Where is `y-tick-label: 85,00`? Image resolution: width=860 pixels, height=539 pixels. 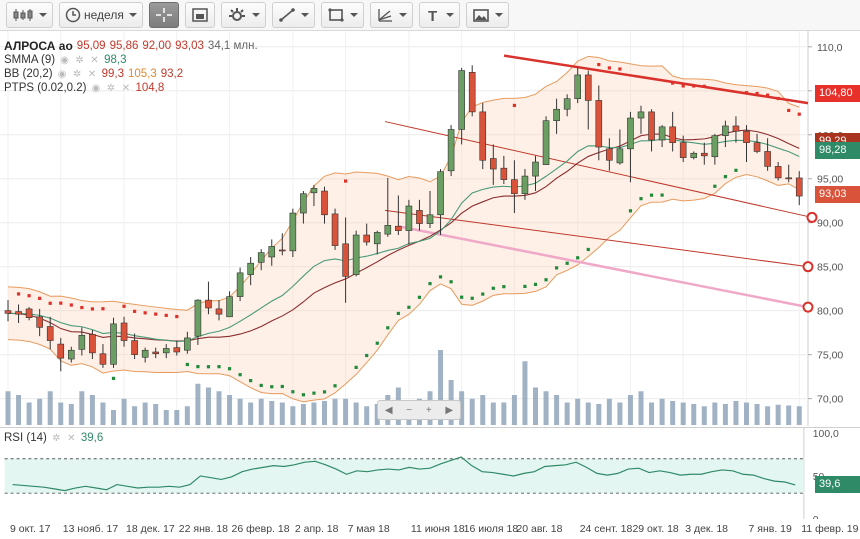
y-tick-label: 85,00 is located at coordinates (830, 268).